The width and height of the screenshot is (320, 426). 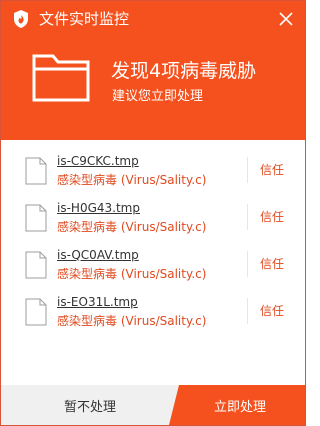 What do you see at coordinates (184, 71) in the screenshot?
I see `alert-headline: 发现4项病毒威胁` at bounding box center [184, 71].